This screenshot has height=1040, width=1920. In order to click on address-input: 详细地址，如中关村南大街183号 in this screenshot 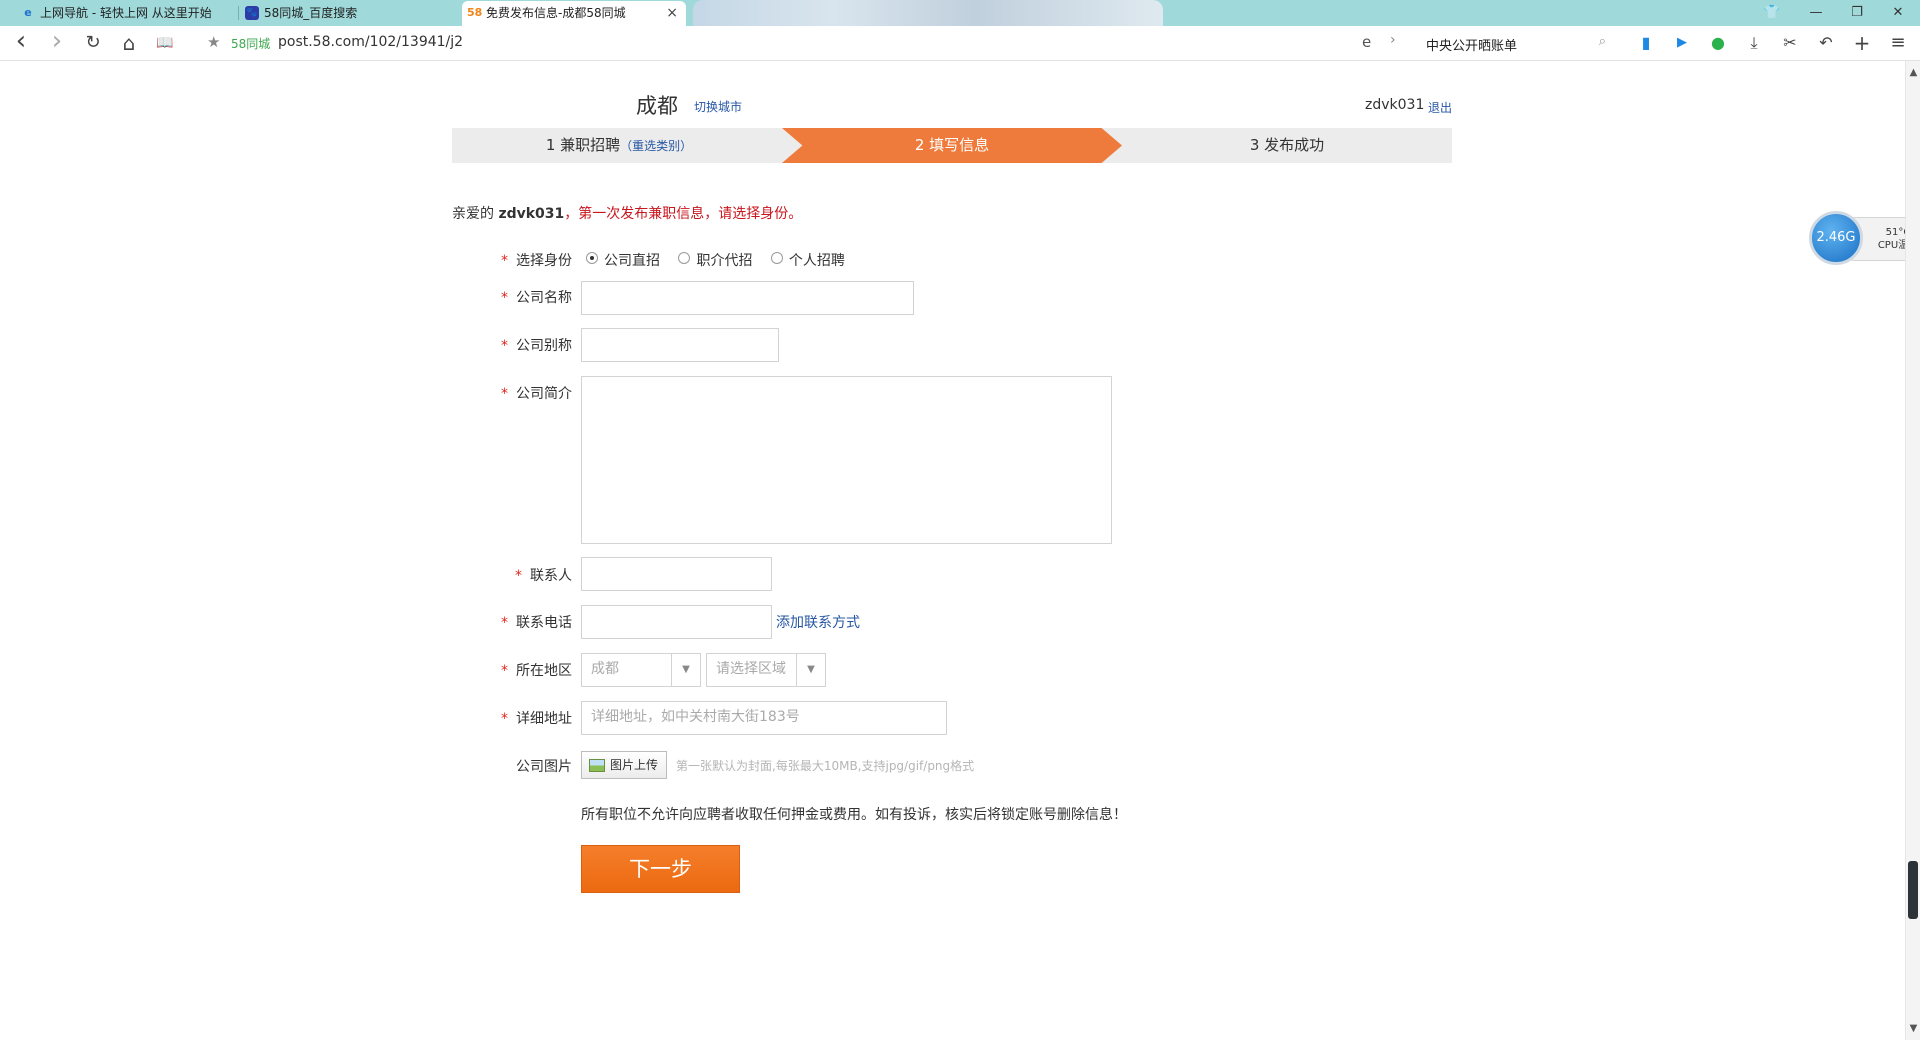, I will do `click(764, 718)`.